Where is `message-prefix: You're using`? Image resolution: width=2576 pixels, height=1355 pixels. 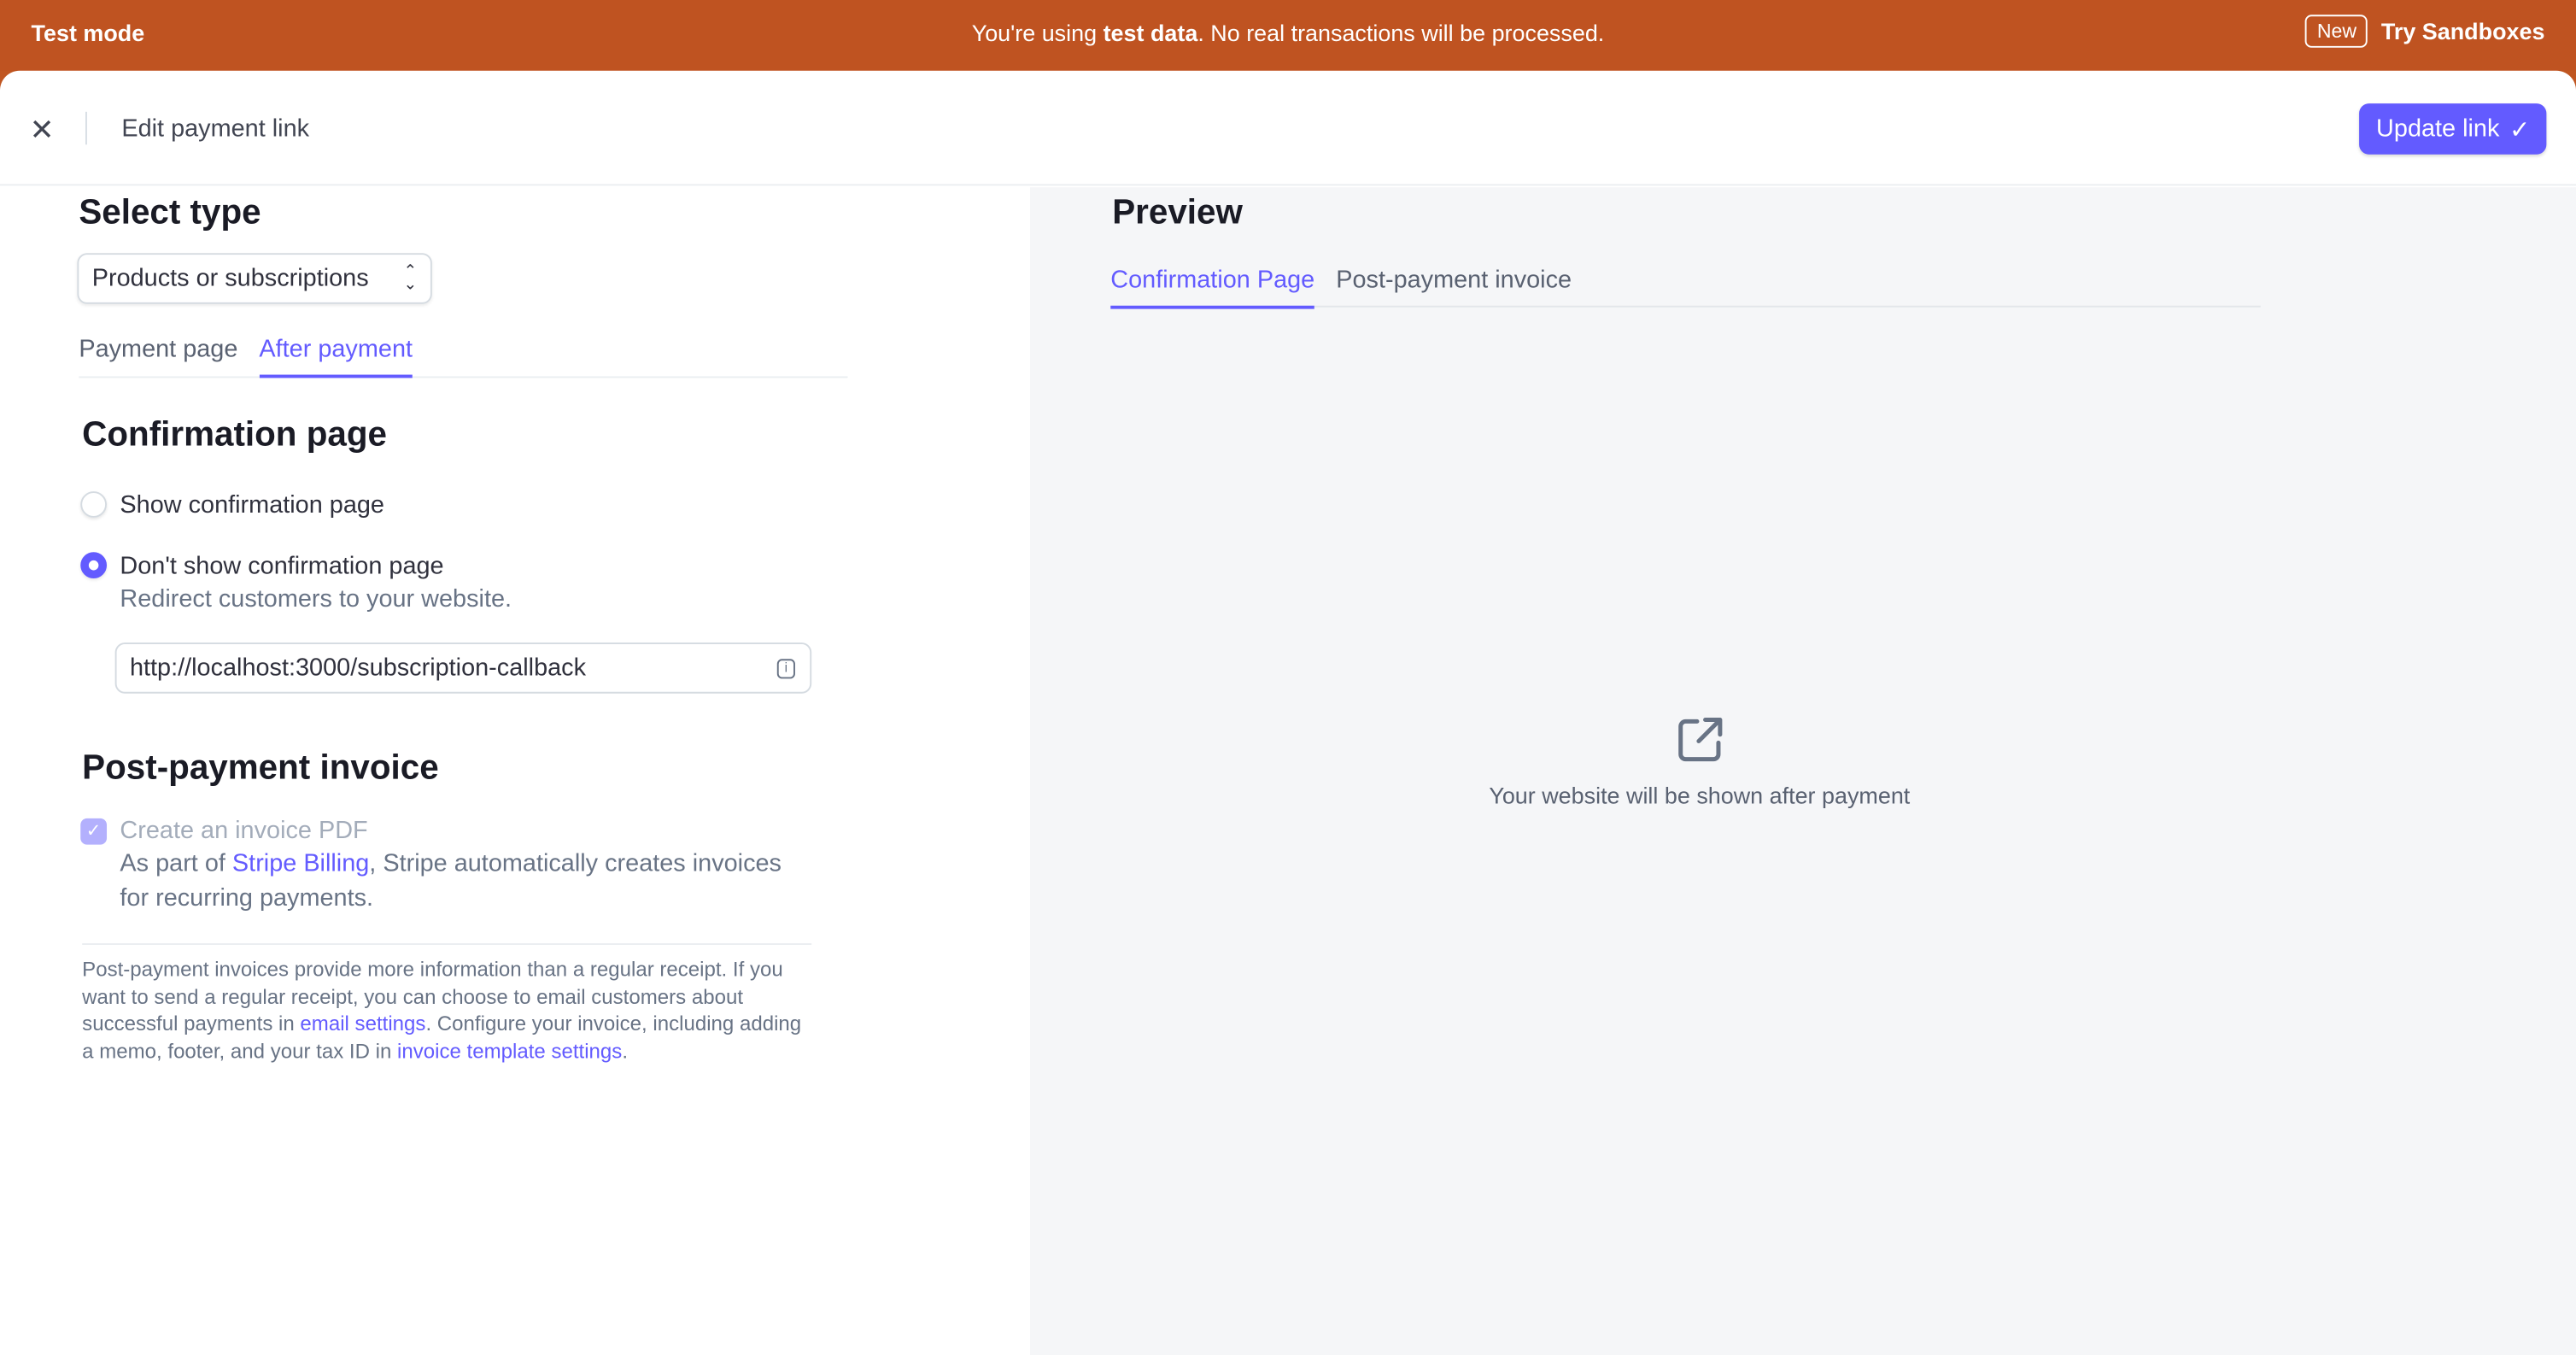 message-prefix: You're using is located at coordinates (1037, 33).